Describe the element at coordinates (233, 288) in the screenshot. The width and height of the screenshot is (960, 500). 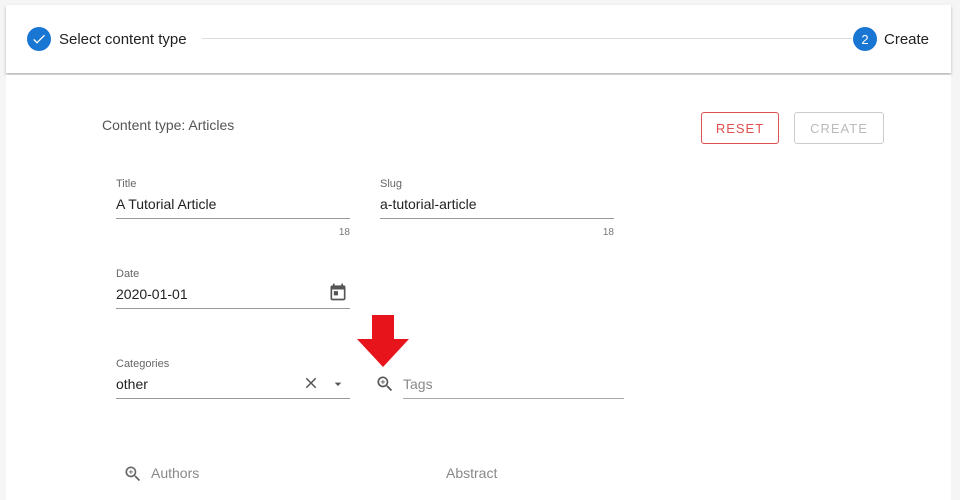
I see `date-field: Date 2020-01-01` at that location.